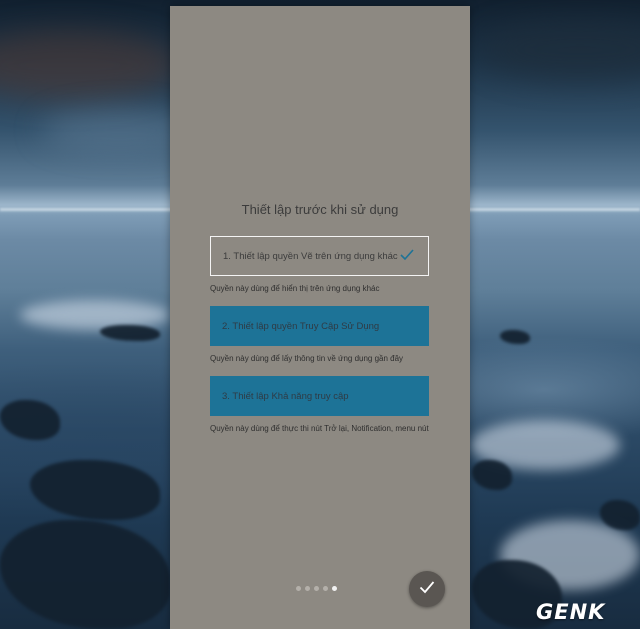 The height and width of the screenshot is (629, 640). Describe the element at coordinates (95, 315) in the screenshot. I see `wave-foam` at that location.